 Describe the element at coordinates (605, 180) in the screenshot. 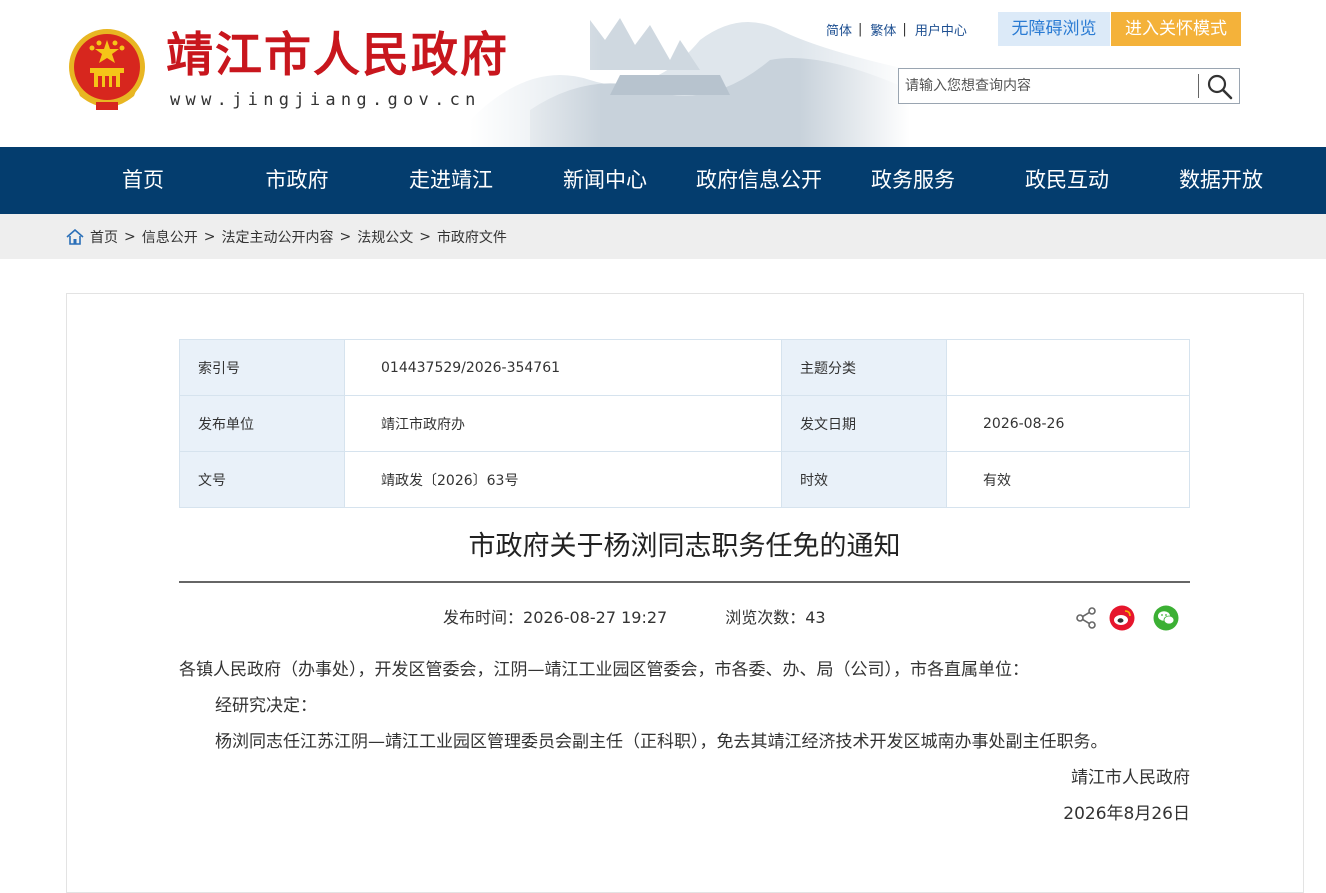

I see `nav-news-center: 新闻中心` at that location.